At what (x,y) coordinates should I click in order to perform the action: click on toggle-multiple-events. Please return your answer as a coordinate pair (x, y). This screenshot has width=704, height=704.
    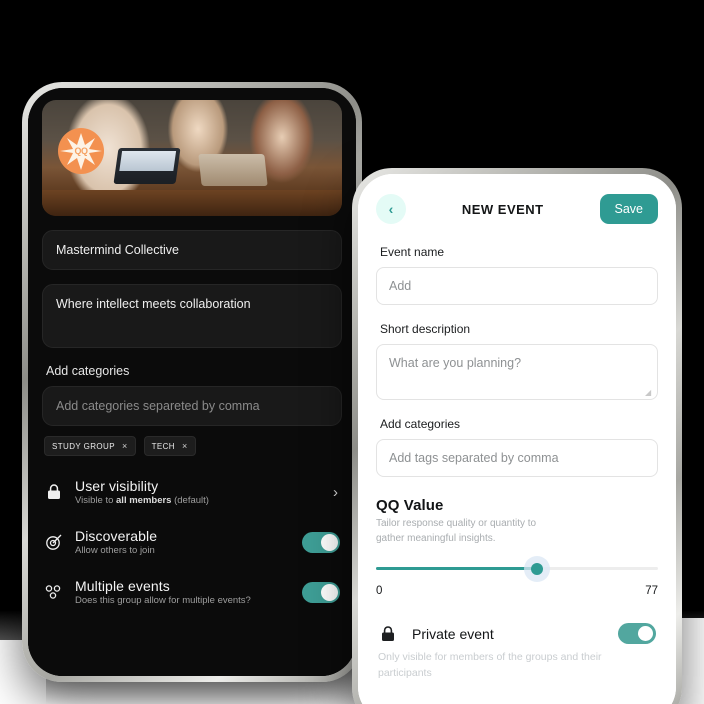
    Looking at the image, I should click on (321, 592).